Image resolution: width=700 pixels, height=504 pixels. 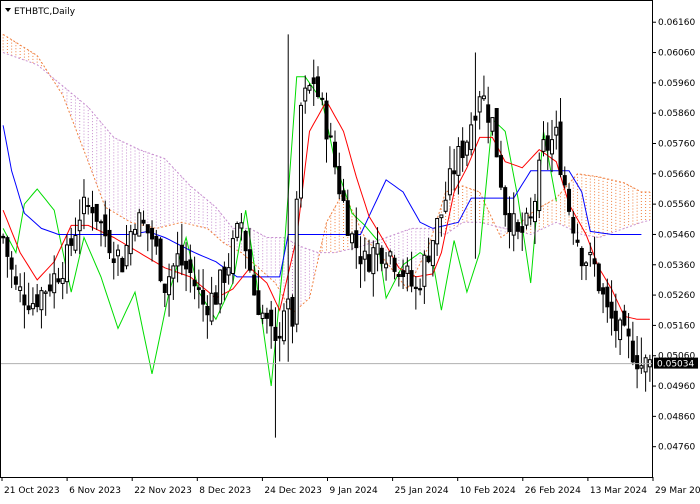 What do you see at coordinates (676, 417) in the screenshot?
I see `y-tick-label: 0.04860` at bounding box center [676, 417].